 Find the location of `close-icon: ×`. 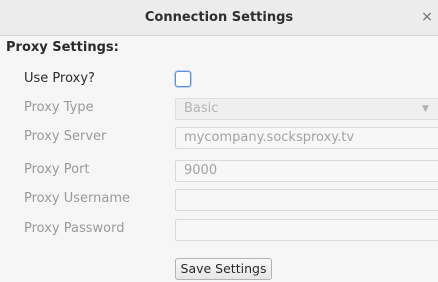

close-icon: × is located at coordinates (427, 17).